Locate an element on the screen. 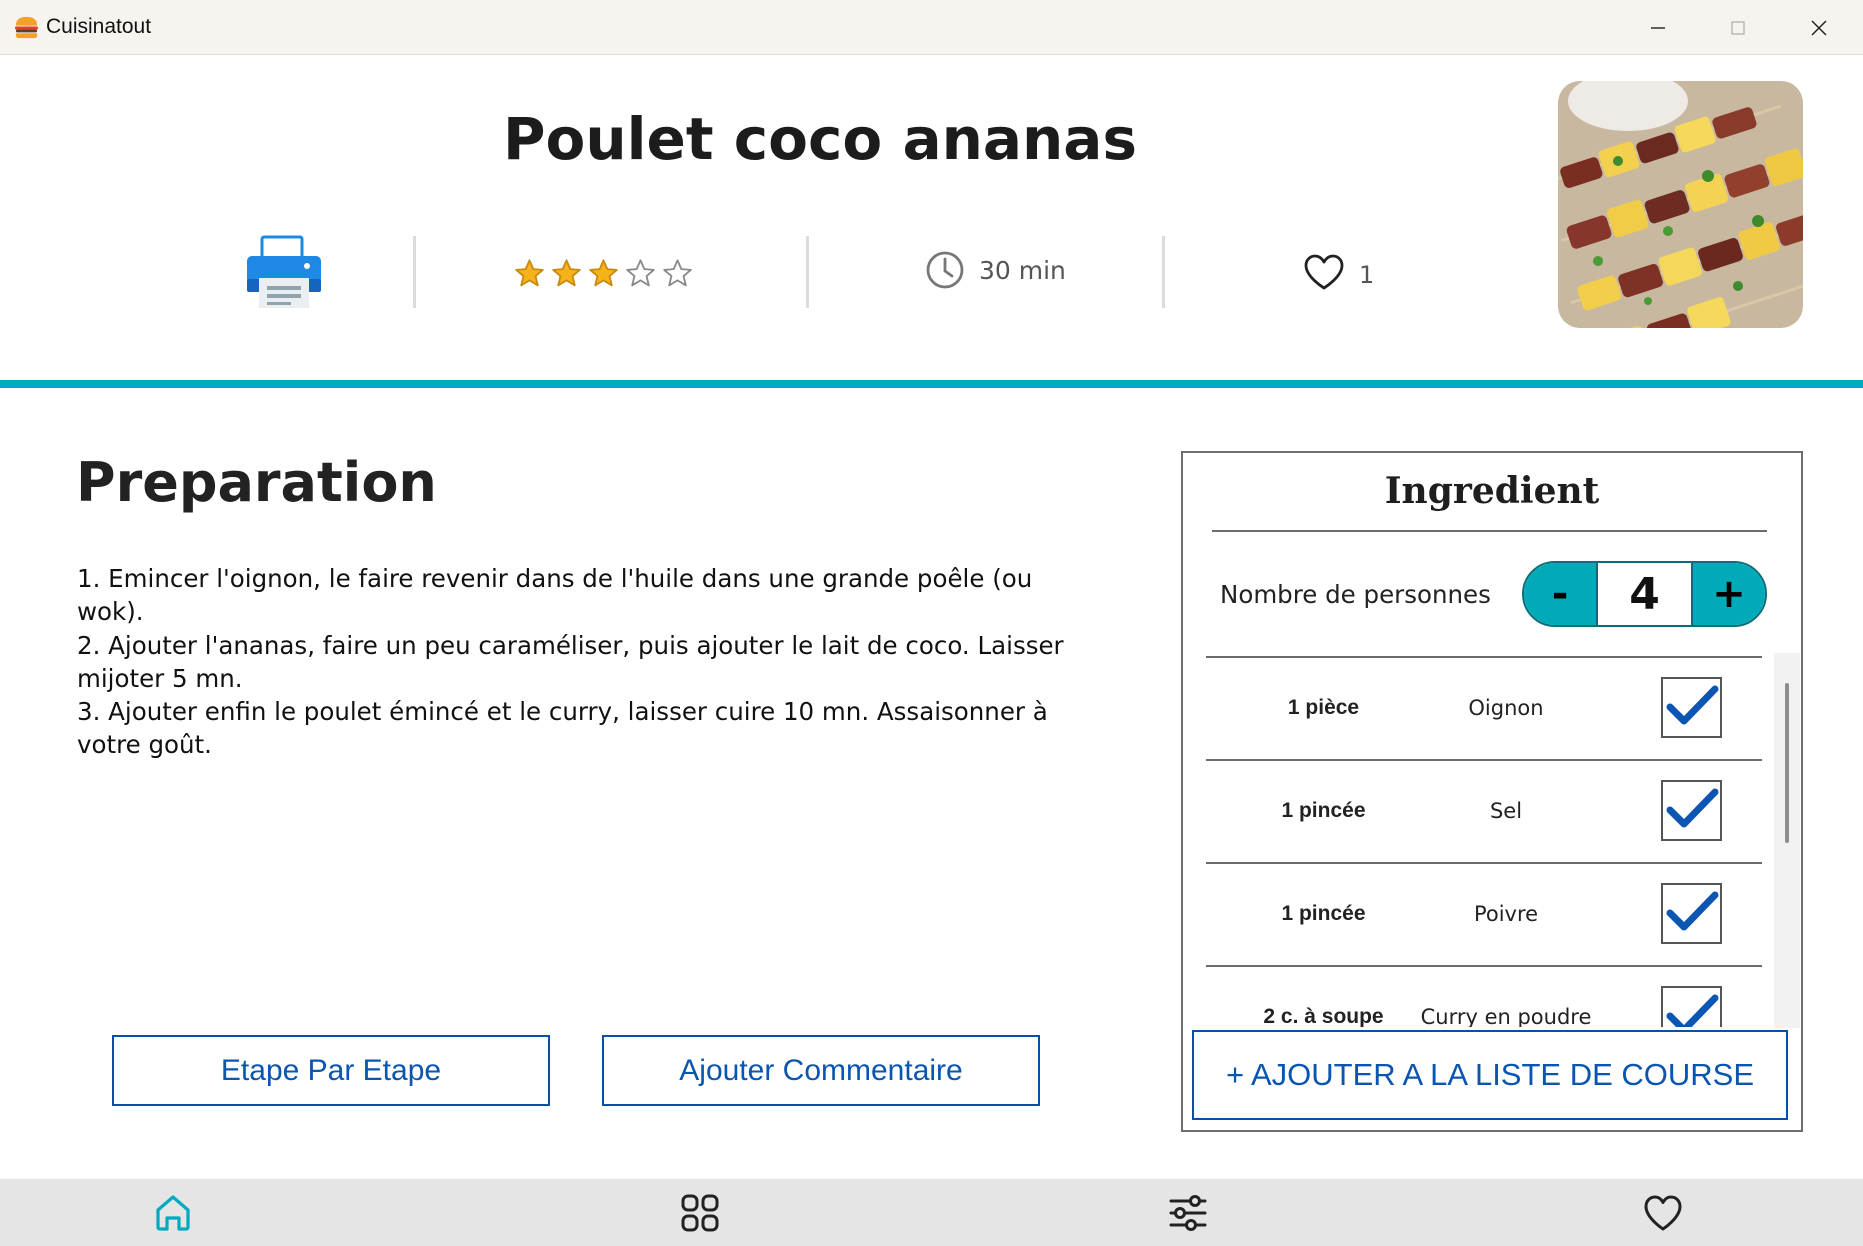 This screenshot has width=1863, height=1246. grid-icon is located at coordinates (700, 1212).